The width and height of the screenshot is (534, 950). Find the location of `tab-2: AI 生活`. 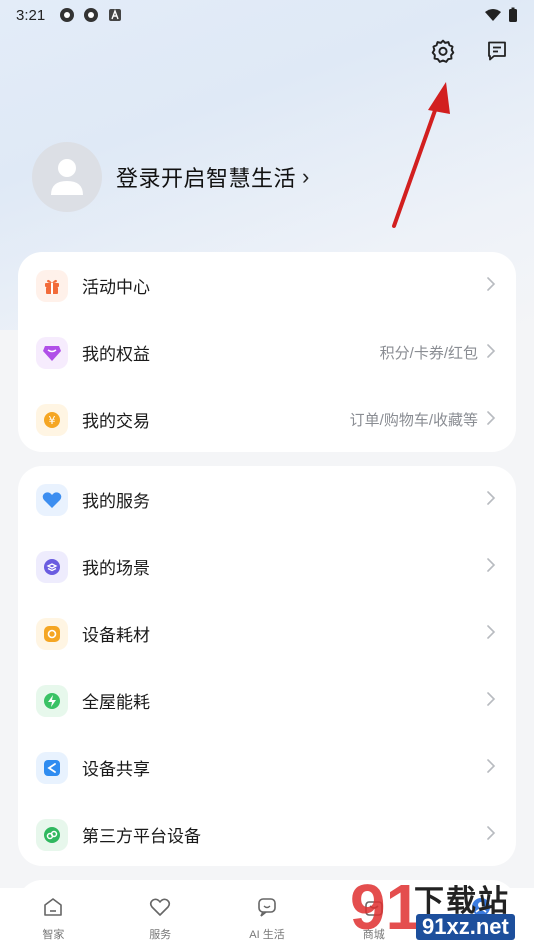

tab-2: AI 生活 is located at coordinates (267, 919).